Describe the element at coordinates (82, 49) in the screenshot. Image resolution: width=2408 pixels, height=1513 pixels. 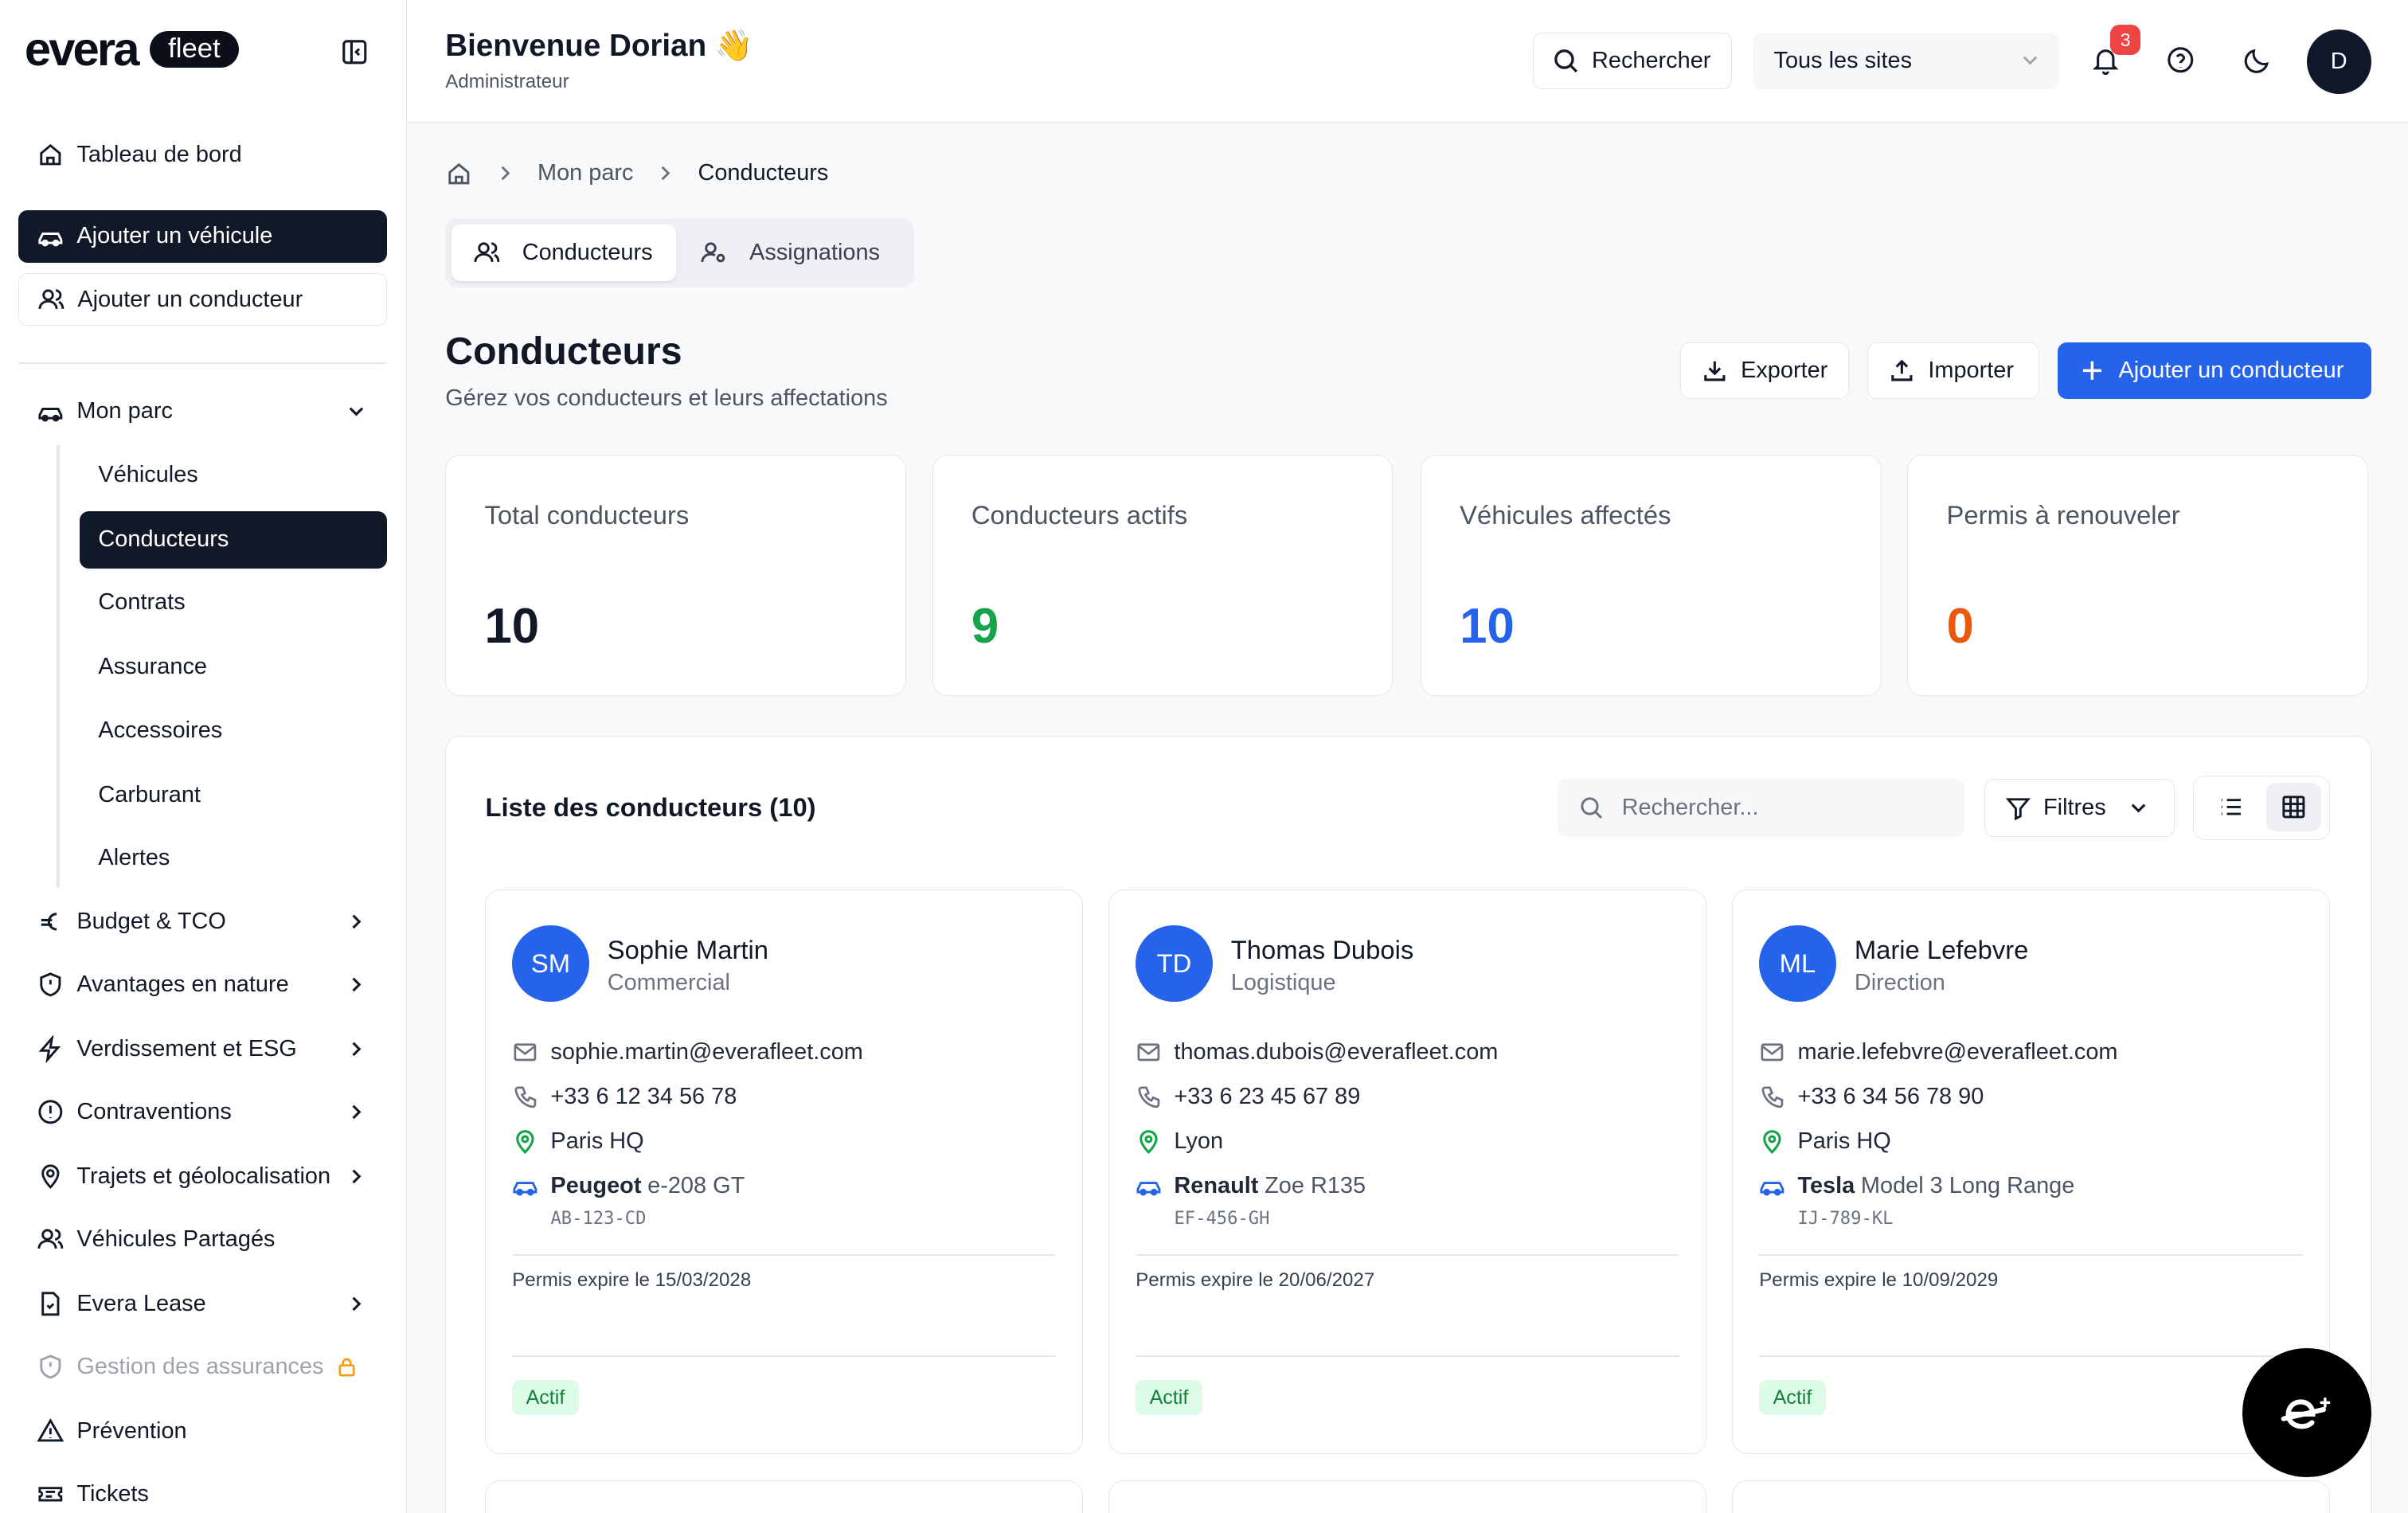
I see `logo-text: evera` at that location.